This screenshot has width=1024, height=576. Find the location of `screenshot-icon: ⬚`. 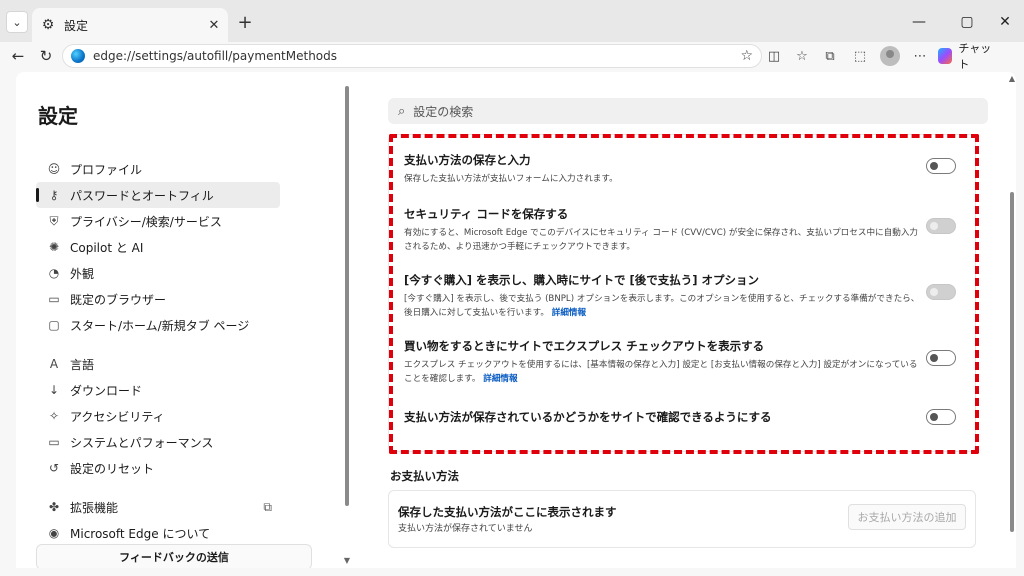

screenshot-icon: ⬚ is located at coordinates (860, 56).